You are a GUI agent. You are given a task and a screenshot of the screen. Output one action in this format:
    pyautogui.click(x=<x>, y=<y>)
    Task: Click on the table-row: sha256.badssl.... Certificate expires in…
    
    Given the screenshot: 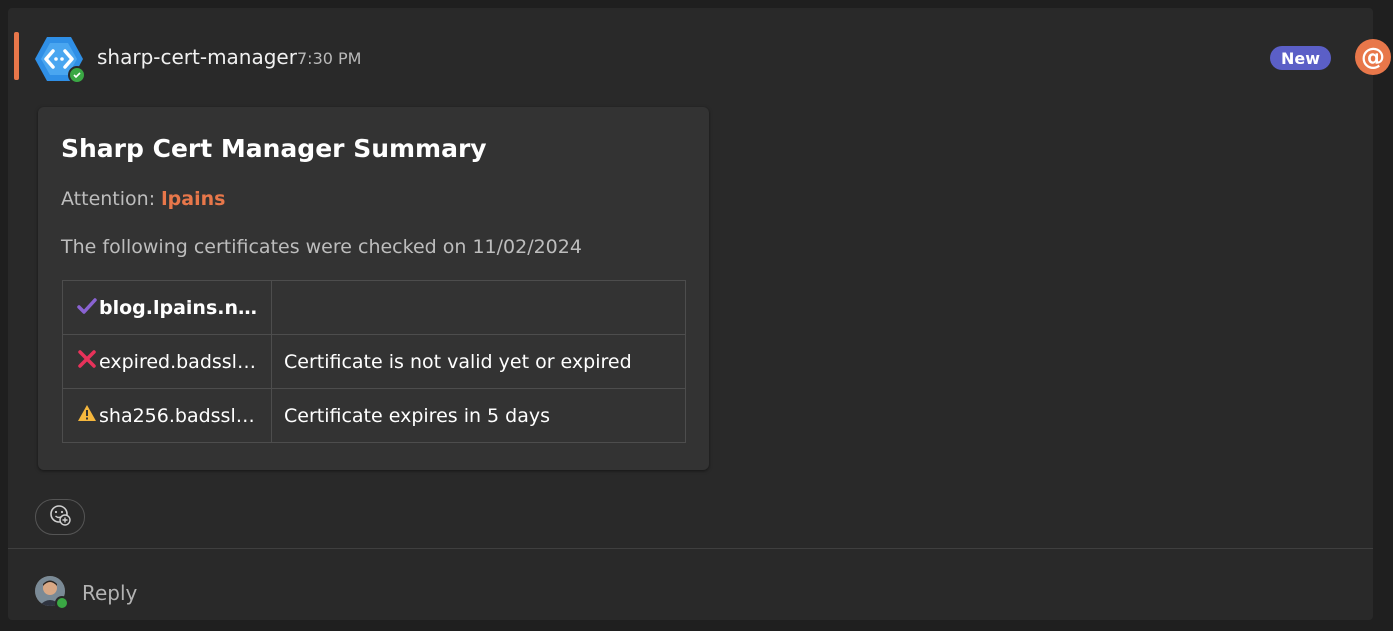 What is the action you would take?
    pyautogui.click(x=374, y=415)
    